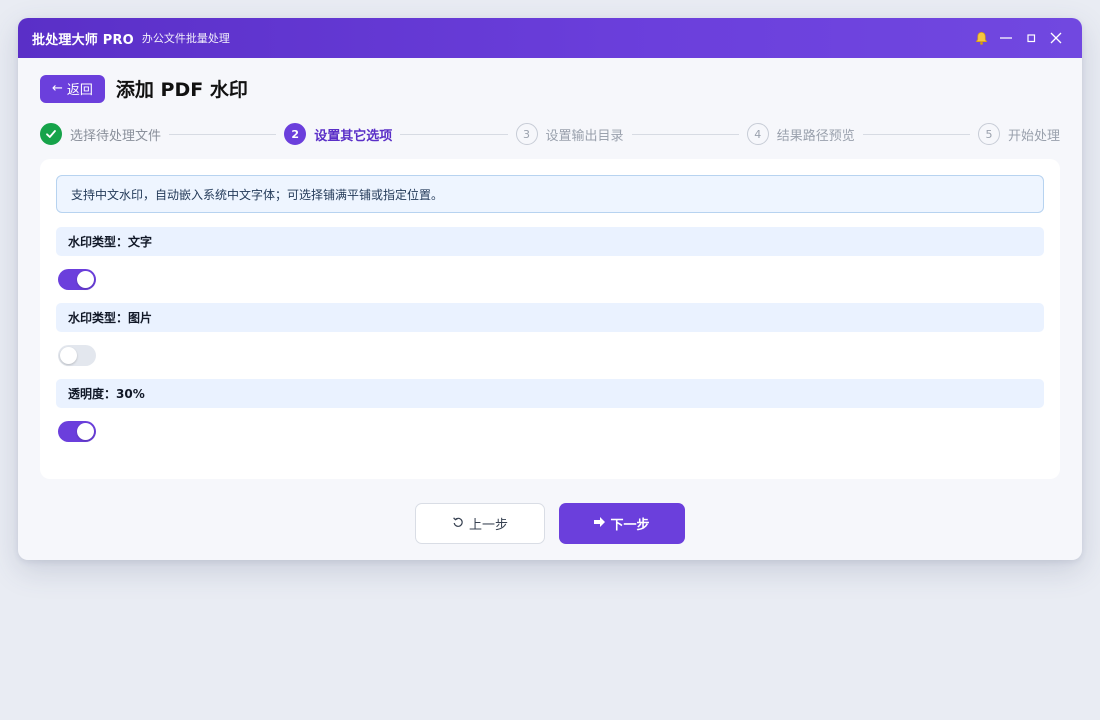 The width and height of the screenshot is (1100, 720). What do you see at coordinates (526, 134) in the screenshot?
I see `step-number: 3` at bounding box center [526, 134].